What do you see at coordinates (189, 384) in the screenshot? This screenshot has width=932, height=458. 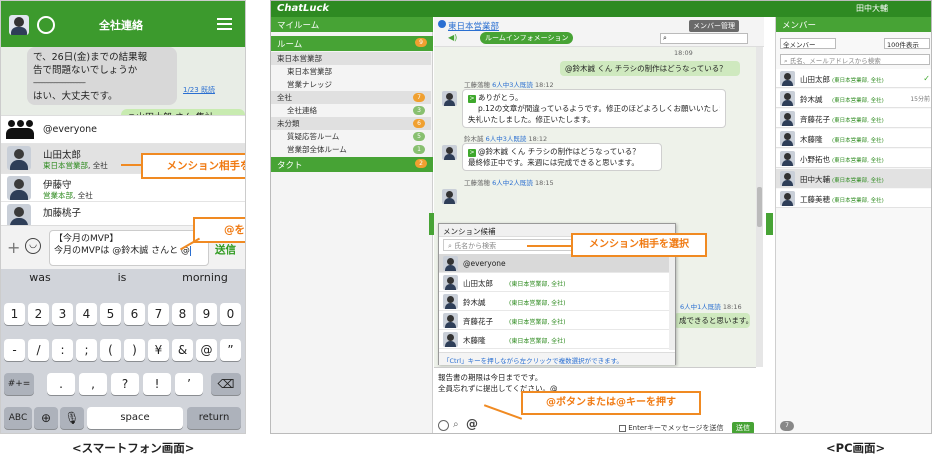 I see `key: ’` at bounding box center [189, 384].